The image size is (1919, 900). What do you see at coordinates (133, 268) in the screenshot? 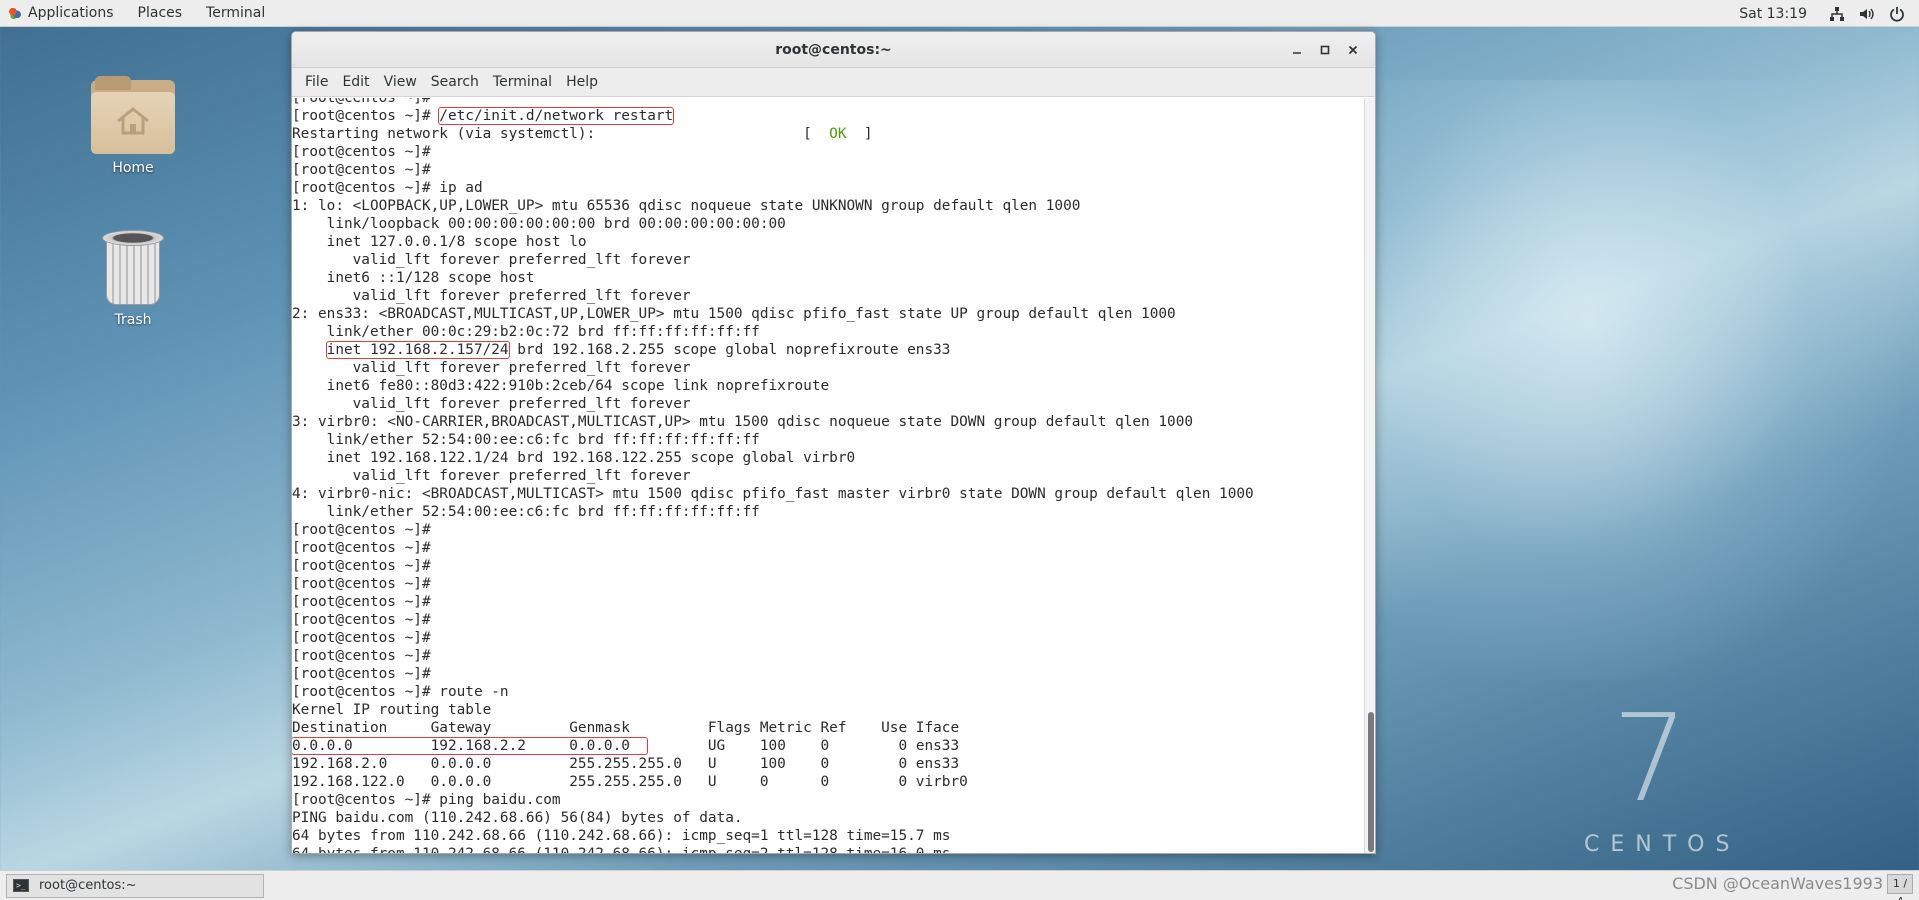
I see `trash-icon` at bounding box center [133, 268].